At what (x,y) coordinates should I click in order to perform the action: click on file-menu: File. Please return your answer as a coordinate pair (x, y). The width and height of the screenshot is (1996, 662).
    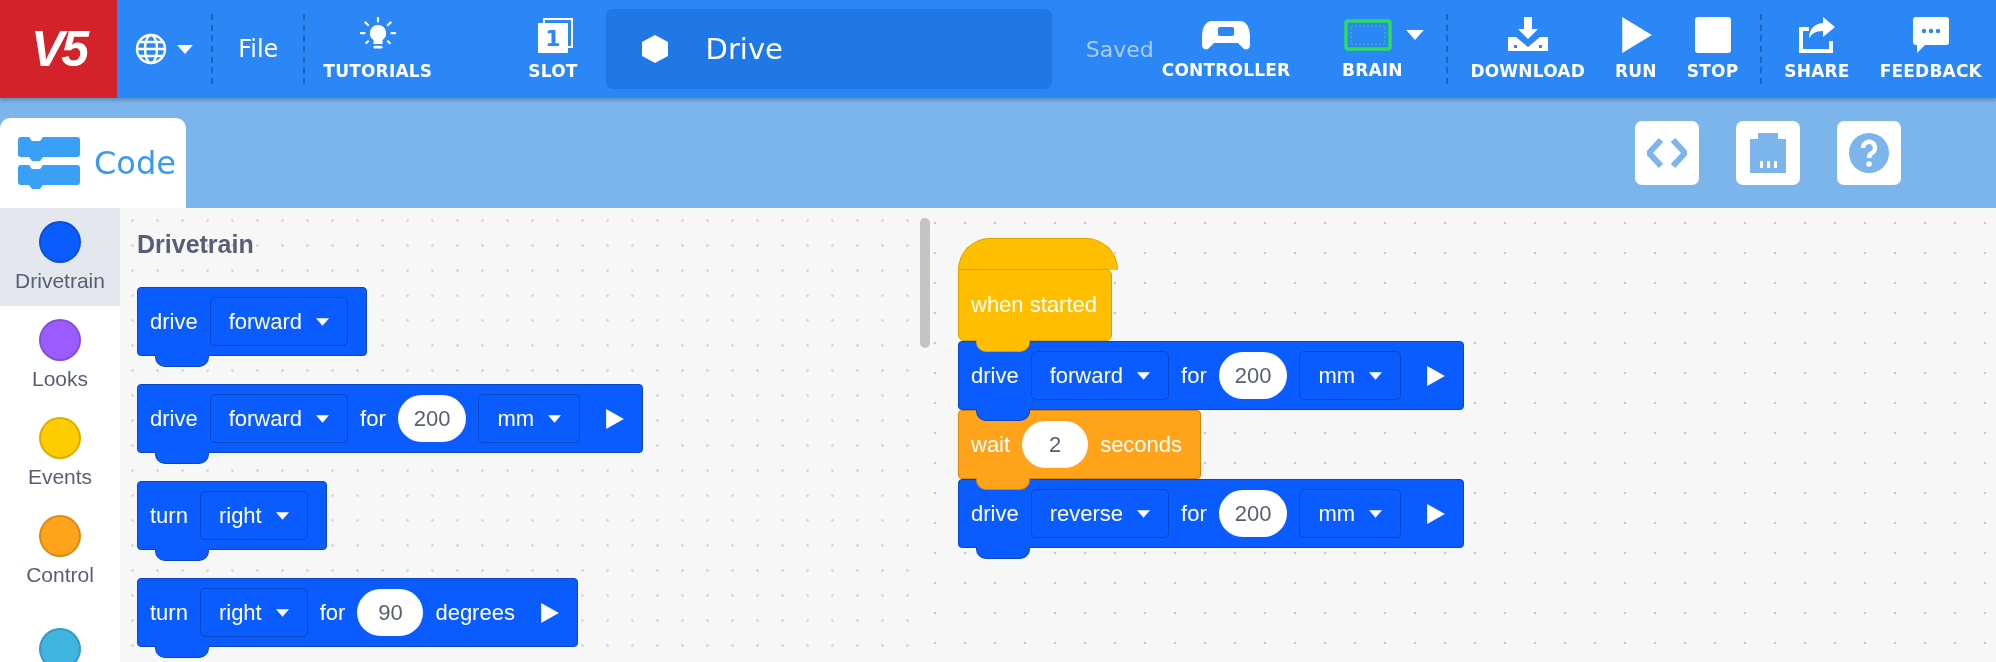
    Looking at the image, I should click on (258, 49).